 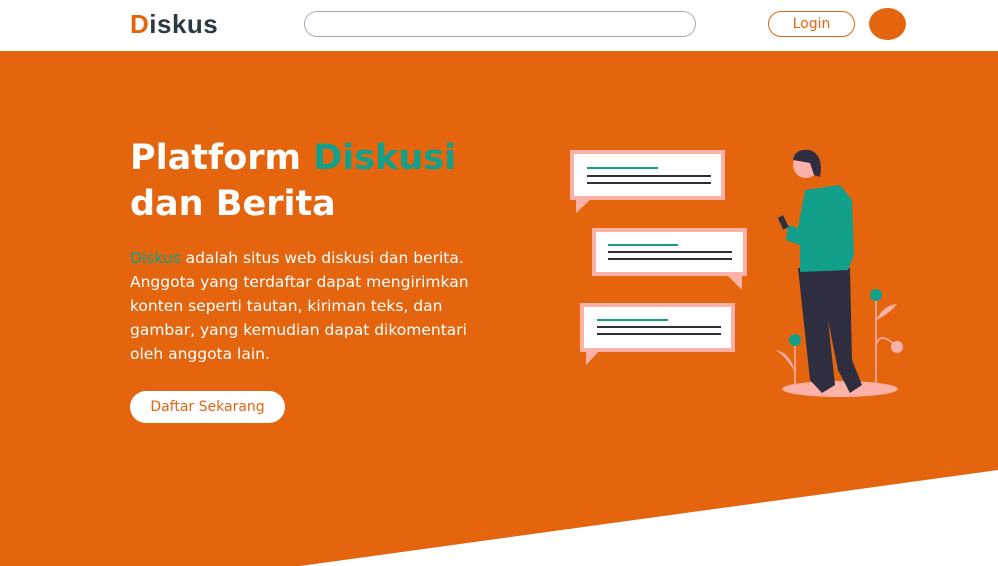 I want to click on chat-illustration, so click(x=736, y=273).